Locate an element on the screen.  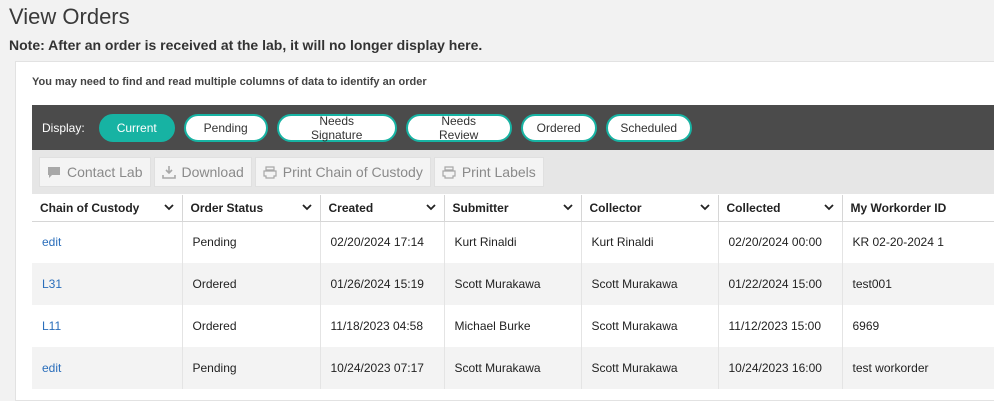
collected-cell: 01/22/2024 15:00 is located at coordinates (780, 284).